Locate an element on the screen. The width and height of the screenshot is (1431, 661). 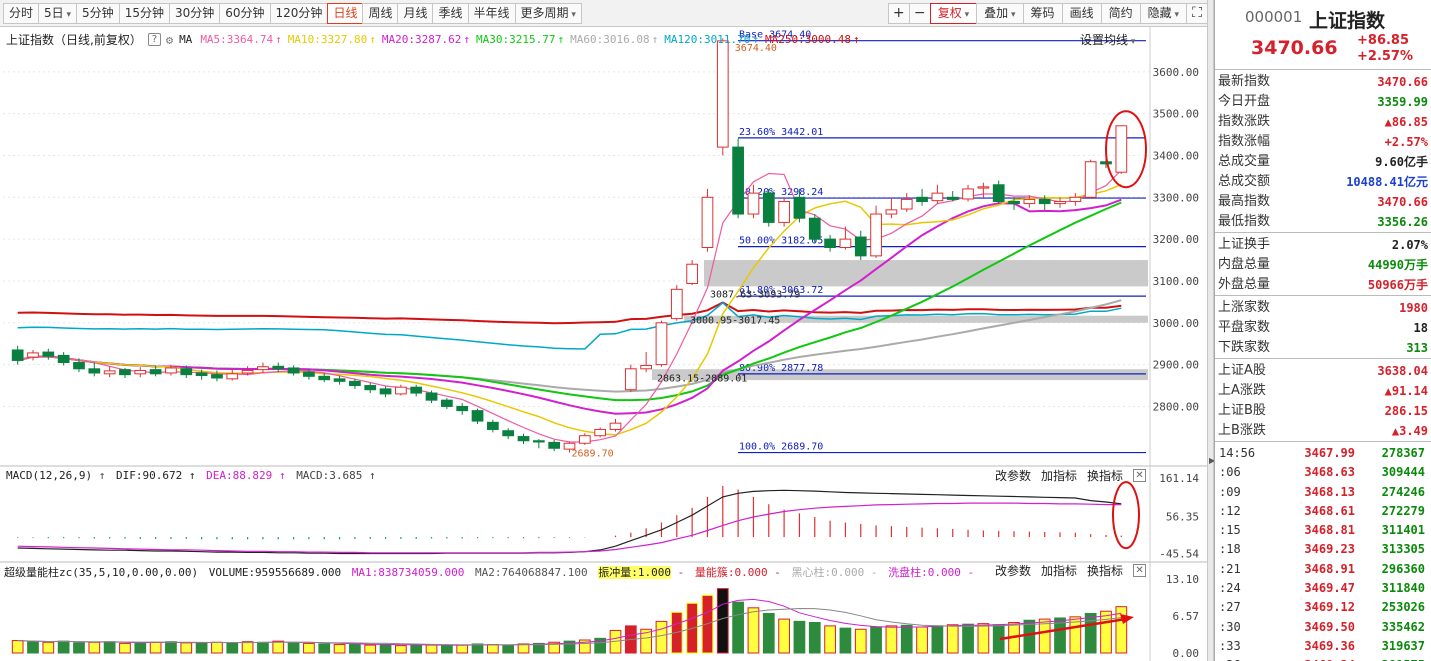
quote-value: 3470.66 is located at coordinates (1402, 82).